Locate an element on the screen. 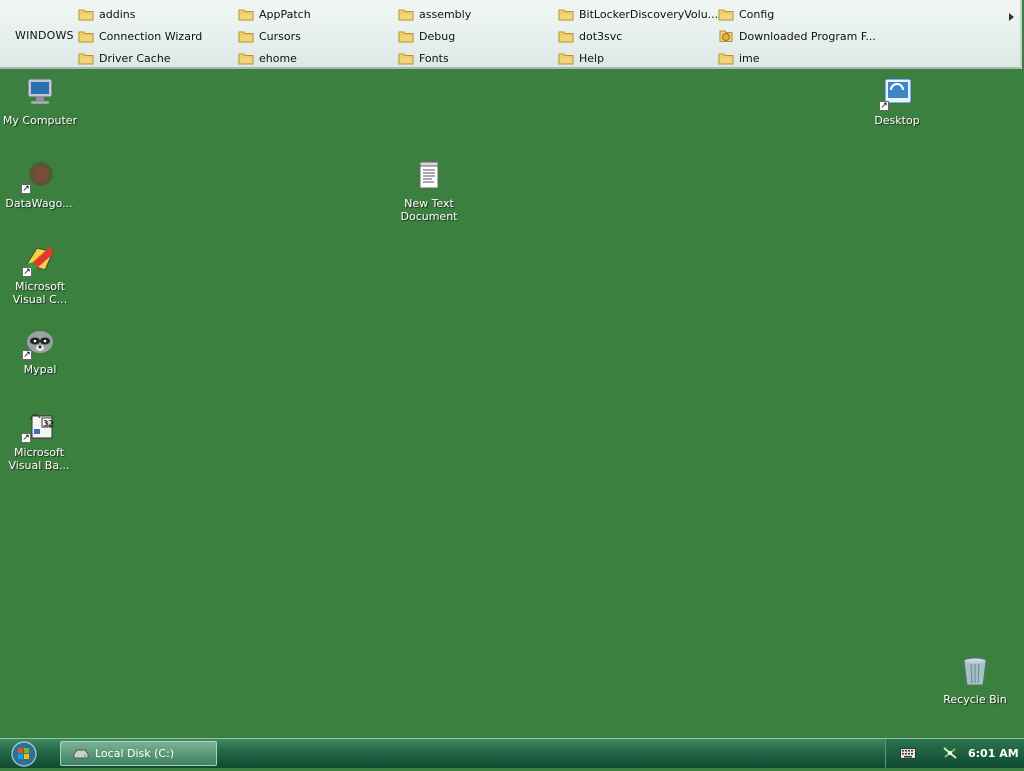 The image size is (1024, 771). toolbar-item-assembly: assembly is located at coordinates (434, 14).